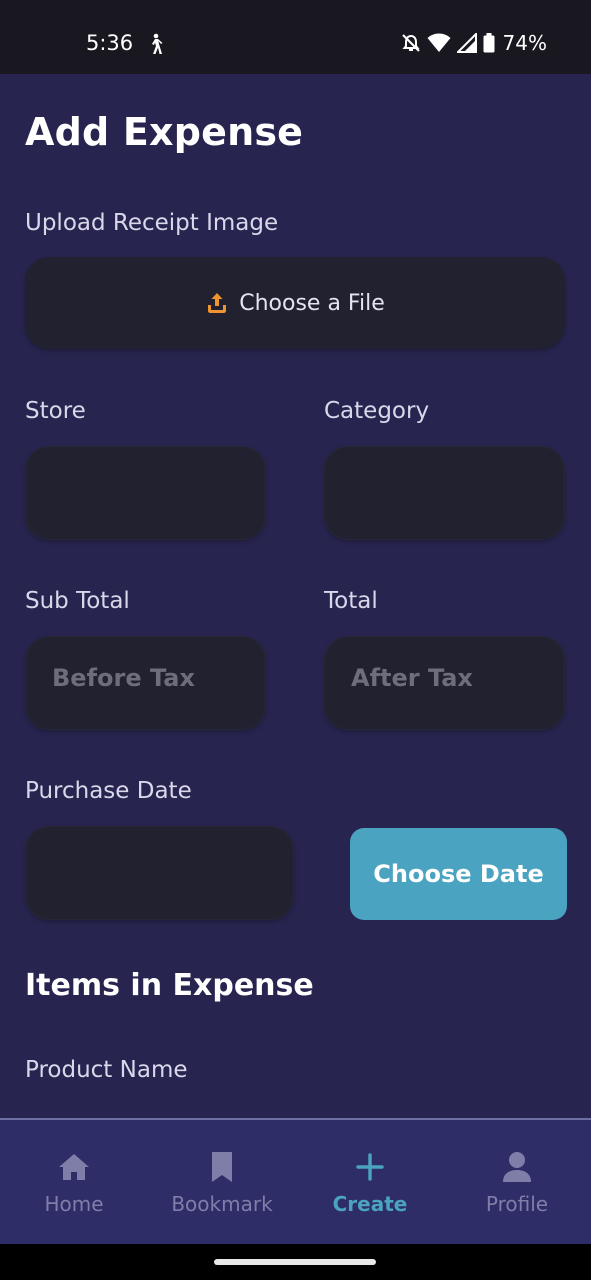 This screenshot has height=1280, width=591. What do you see at coordinates (466, 43) in the screenshot?
I see `signal-icon` at bounding box center [466, 43].